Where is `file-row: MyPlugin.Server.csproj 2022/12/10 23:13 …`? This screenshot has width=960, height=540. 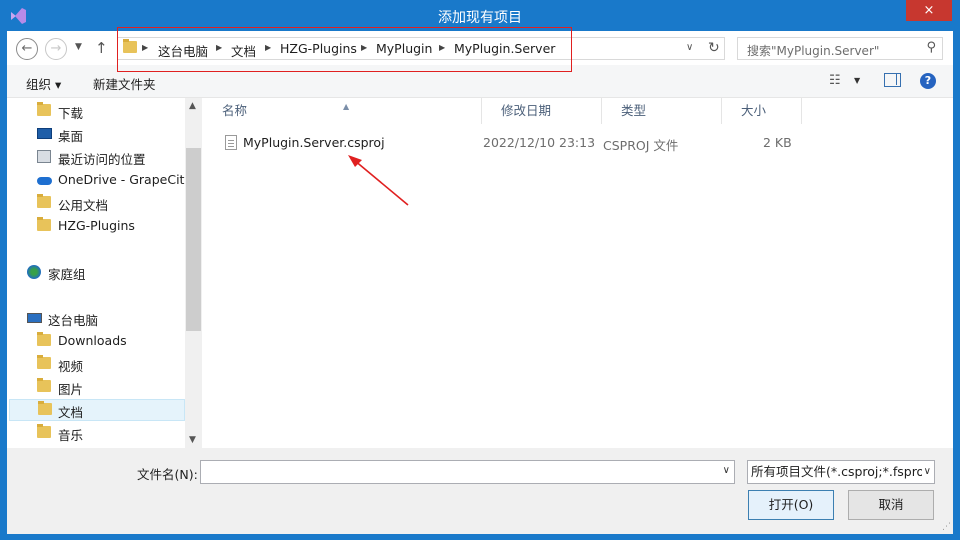 file-row: MyPlugin.Server.csproj 2022/12/10 23:13 … is located at coordinates (503, 143).